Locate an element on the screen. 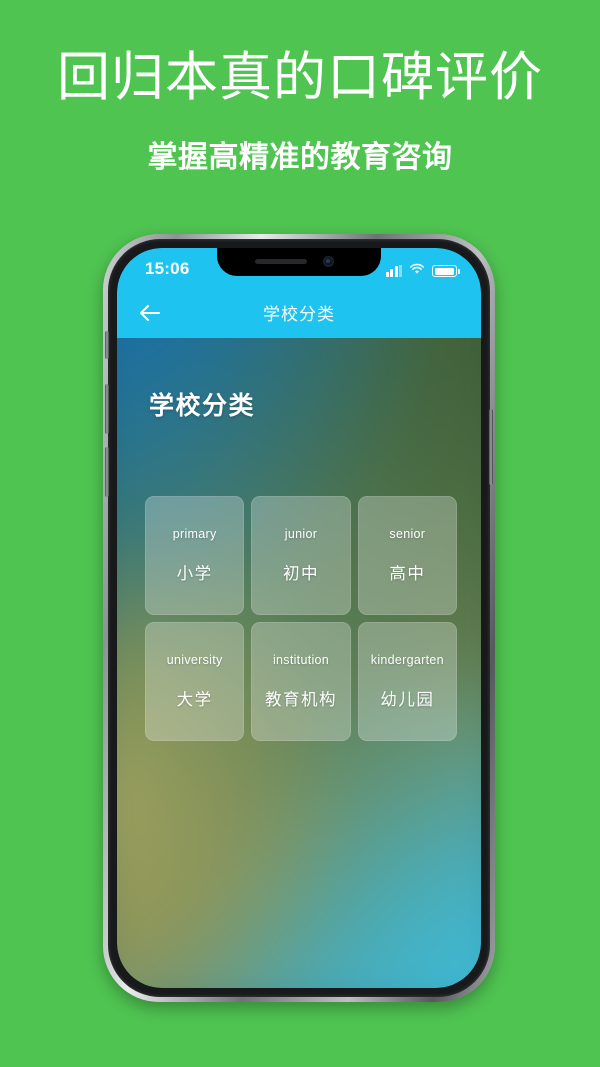  app-nav-bar: 学校分类 is located at coordinates (299, 315).